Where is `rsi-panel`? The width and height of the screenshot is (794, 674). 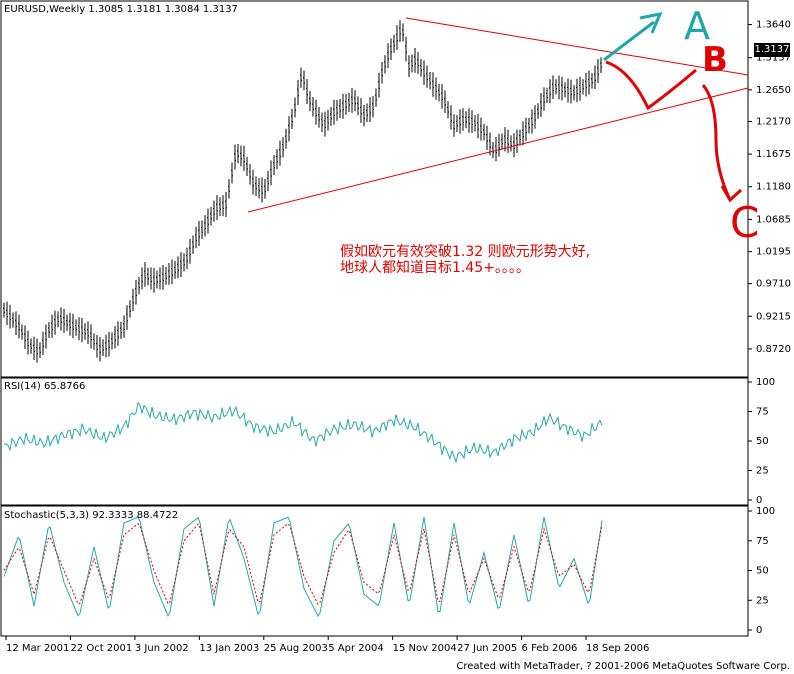 rsi-panel is located at coordinates (303, 432).